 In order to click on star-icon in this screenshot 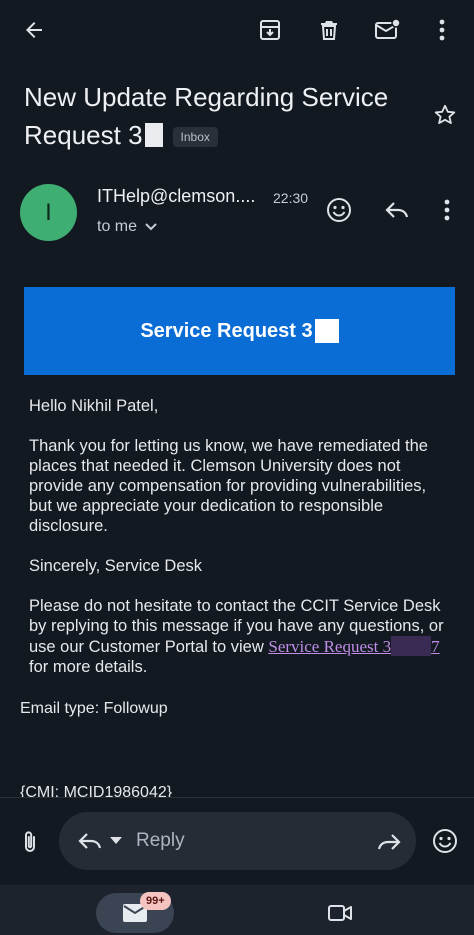, I will do `click(445, 114)`.